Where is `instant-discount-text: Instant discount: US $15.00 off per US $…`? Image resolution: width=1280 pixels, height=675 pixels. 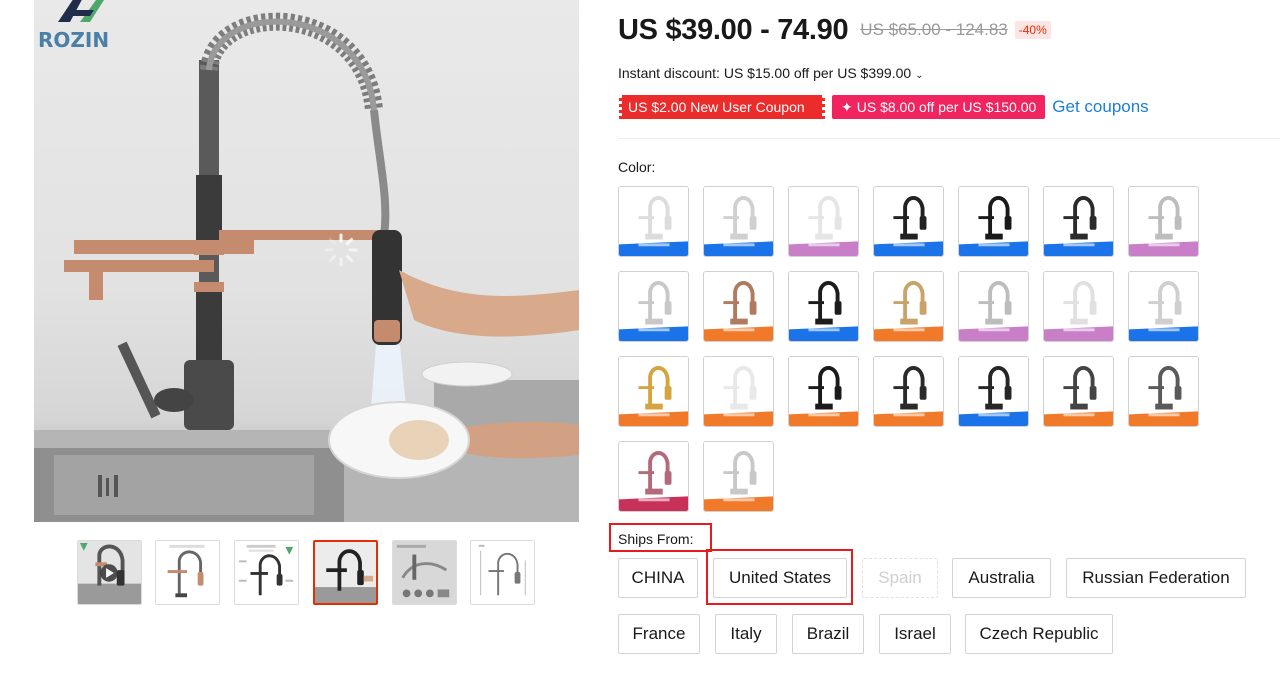
instant-discount-text: Instant discount: US $15.00 off per US $… is located at coordinates (765, 73).